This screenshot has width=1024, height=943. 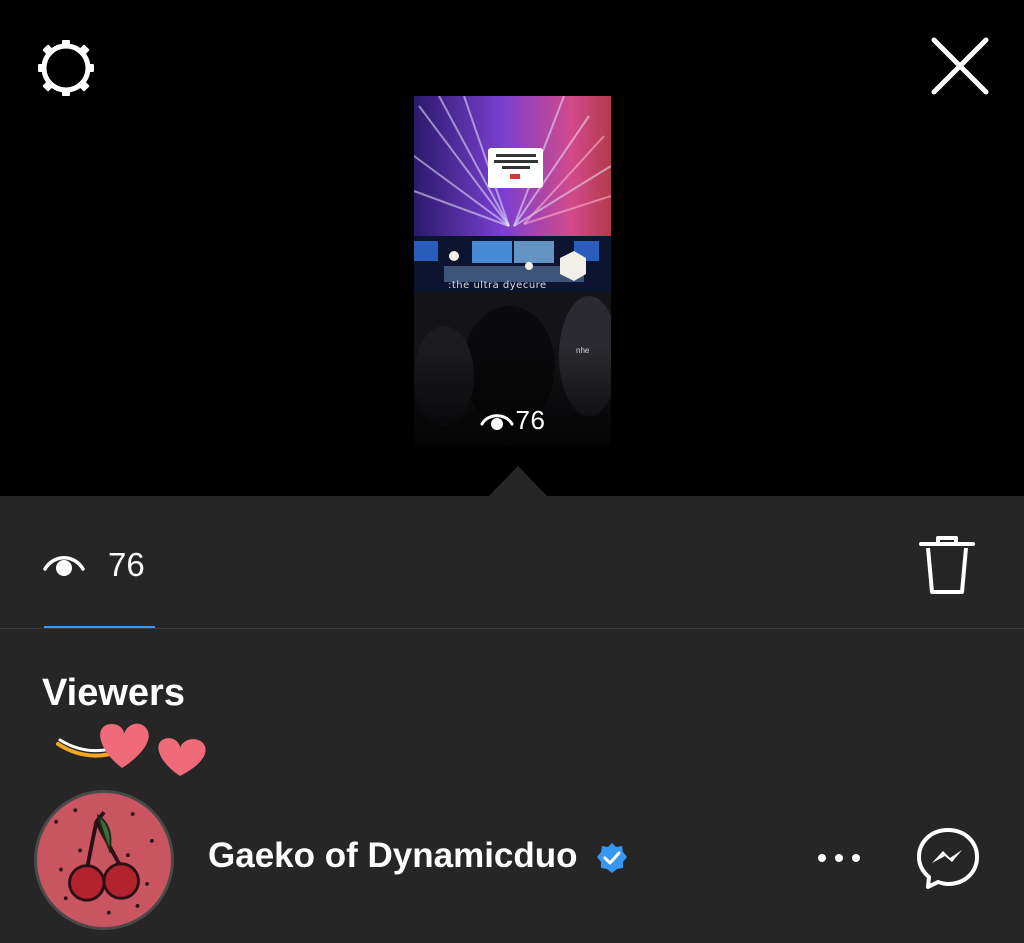 I want to click on close-icon, so click(x=960, y=66).